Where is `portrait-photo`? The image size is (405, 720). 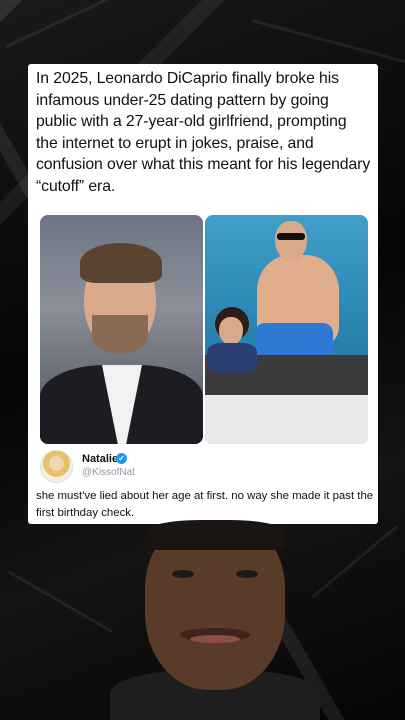 portrait-photo is located at coordinates (121, 329).